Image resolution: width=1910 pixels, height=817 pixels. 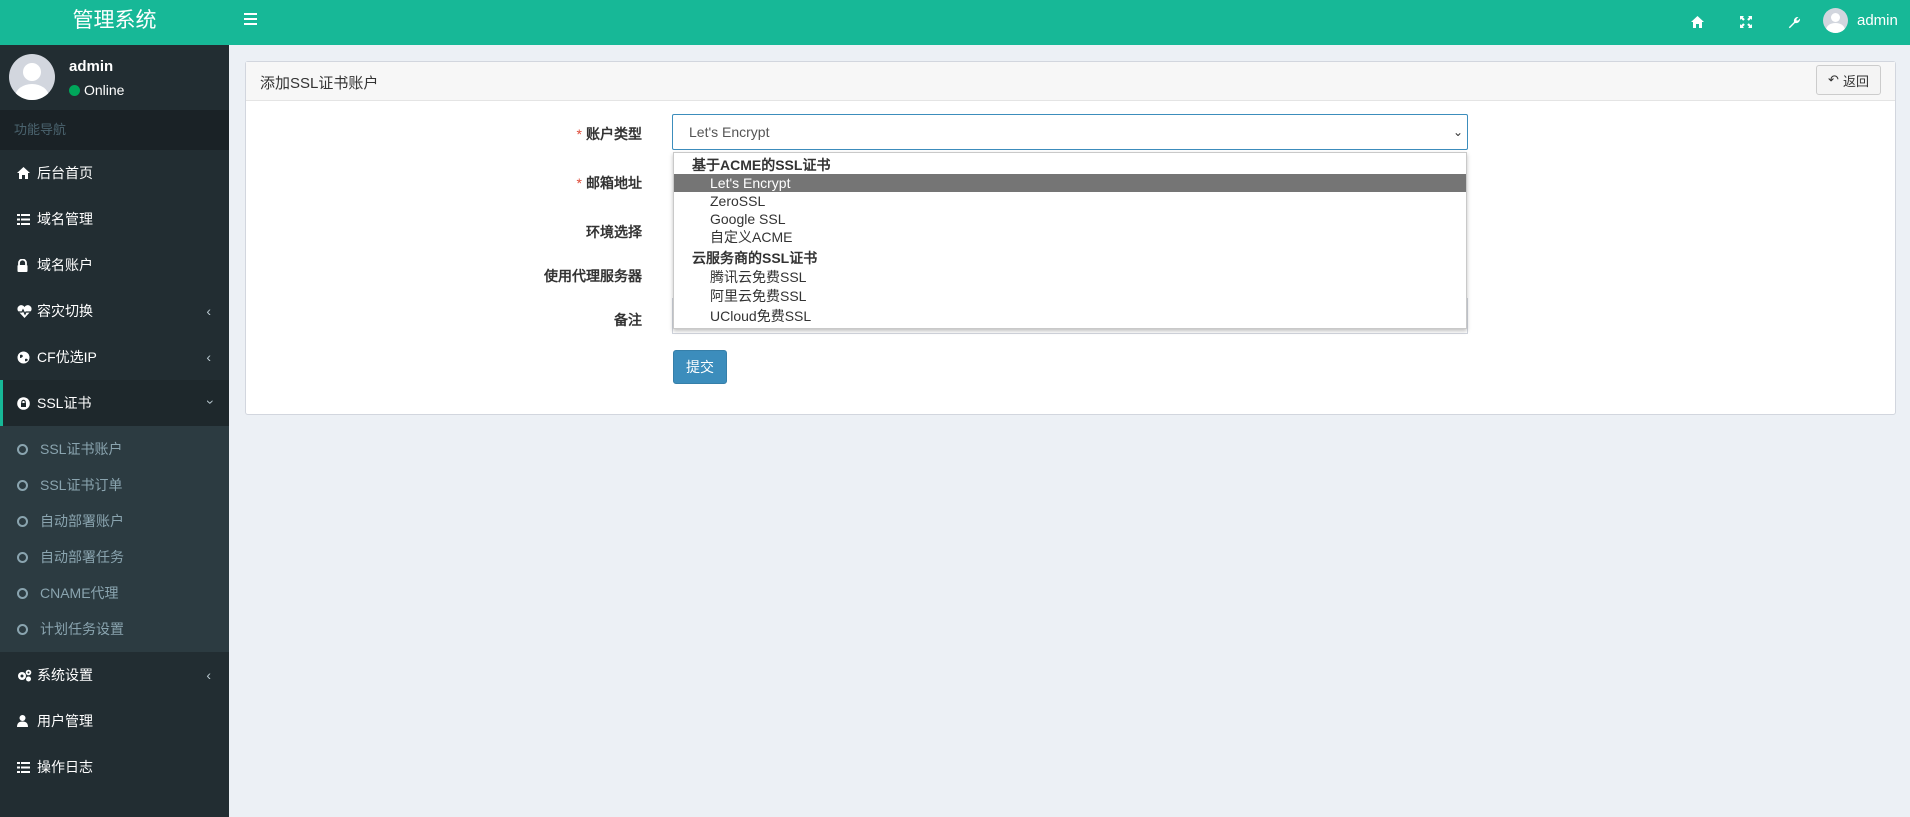 I want to click on submenu-label: 自动部署任务, so click(x=82, y=557).